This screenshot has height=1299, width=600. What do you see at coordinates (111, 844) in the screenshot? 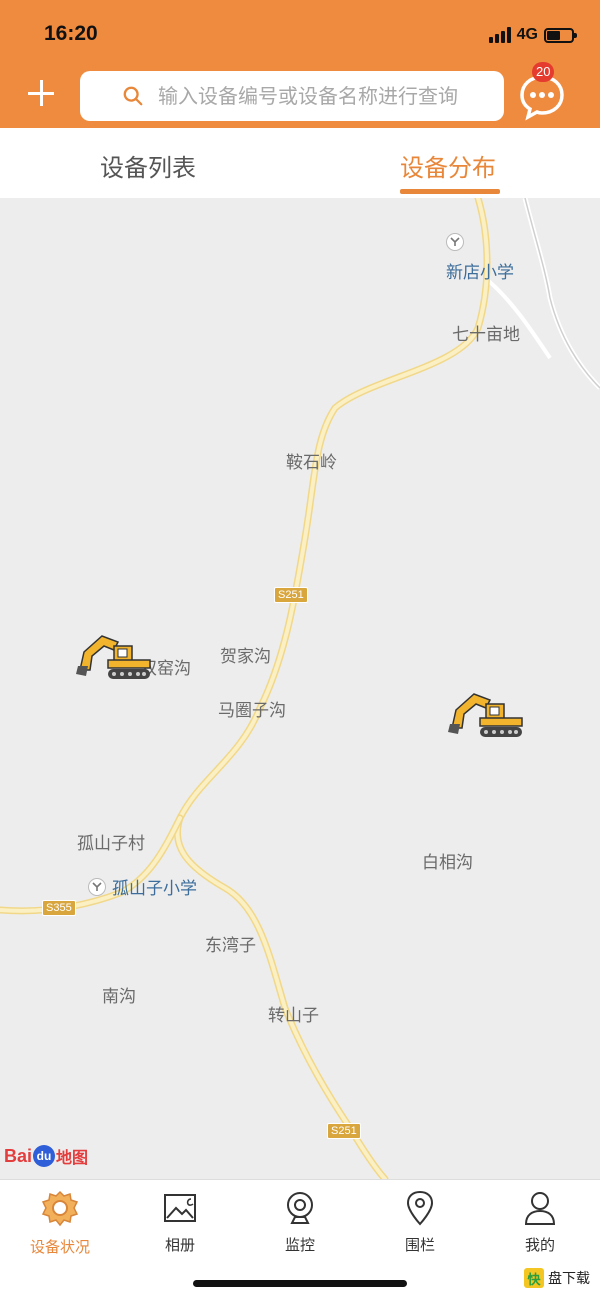
I see `place-label: 孤山子村` at bounding box center [111, 844].